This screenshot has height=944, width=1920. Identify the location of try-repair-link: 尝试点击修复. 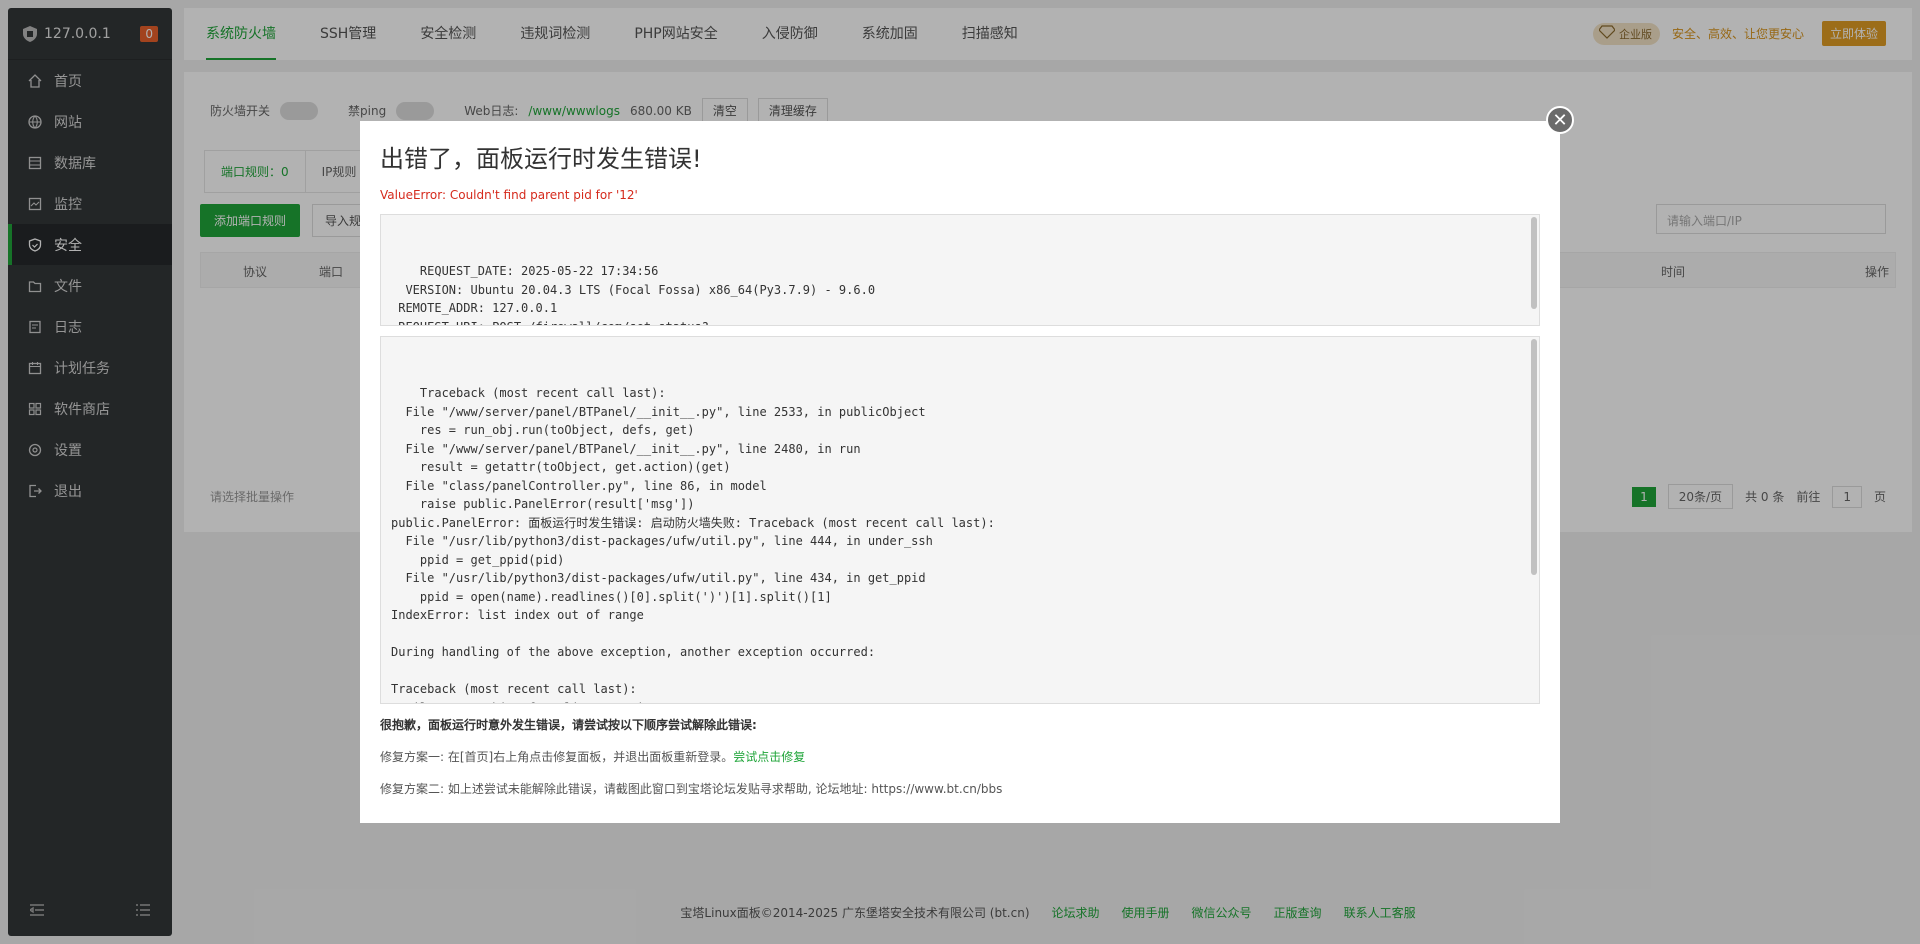
(769, 757).